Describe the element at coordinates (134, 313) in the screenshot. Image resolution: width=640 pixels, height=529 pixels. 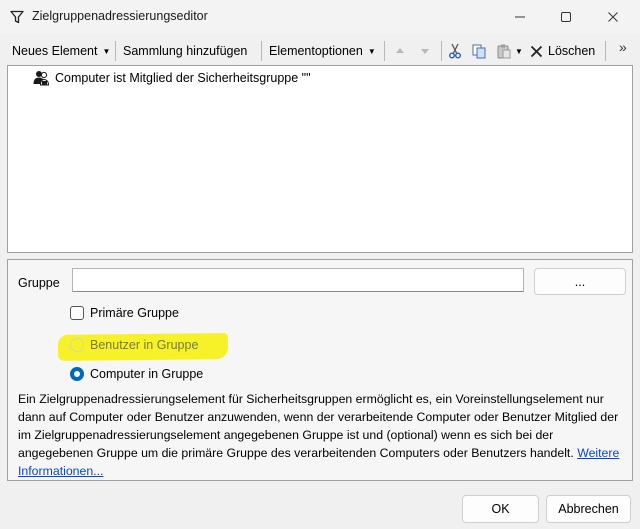
I see `primary-group-label: Primäre Gruppe` at that location.